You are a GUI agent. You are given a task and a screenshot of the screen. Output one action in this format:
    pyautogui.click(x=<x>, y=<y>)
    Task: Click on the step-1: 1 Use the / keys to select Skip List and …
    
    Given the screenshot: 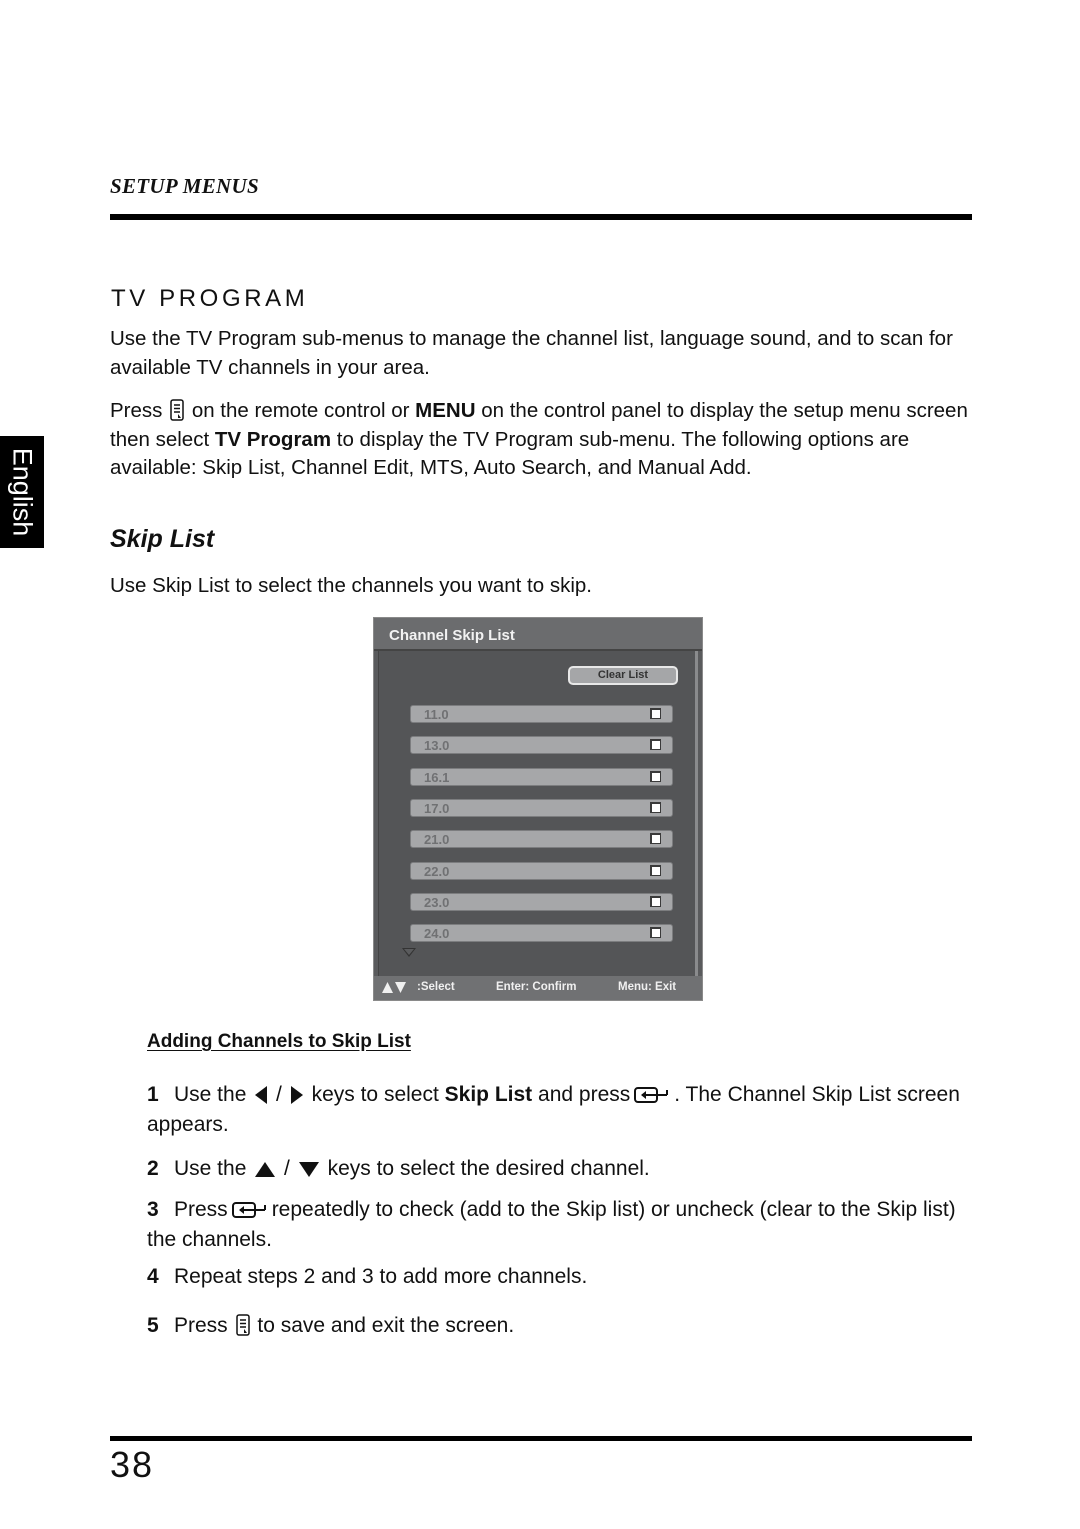 What is the action you would take?
    pyautogui.click(x=553, y=1109)
    